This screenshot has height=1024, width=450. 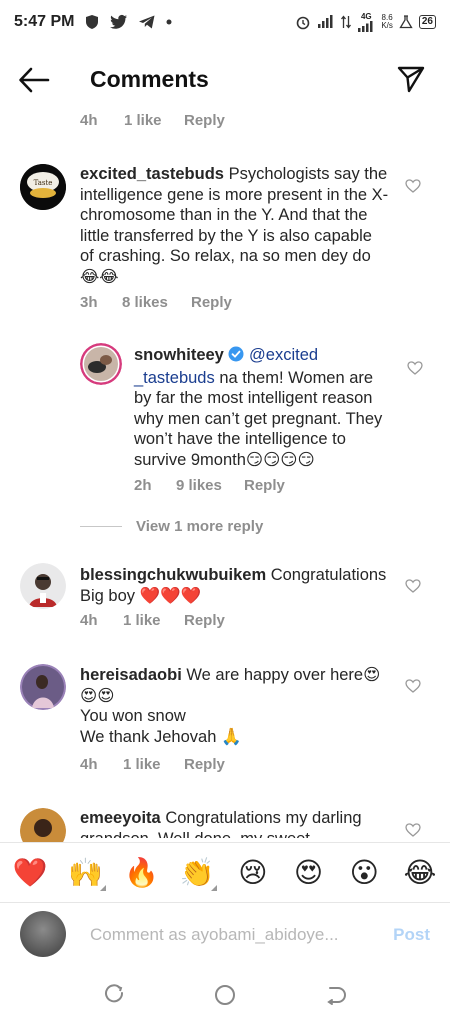 What do you see at coordinates (225, 80) in the screenshot?
I see `comments-header: Comments` at bounding box center [225, 80].